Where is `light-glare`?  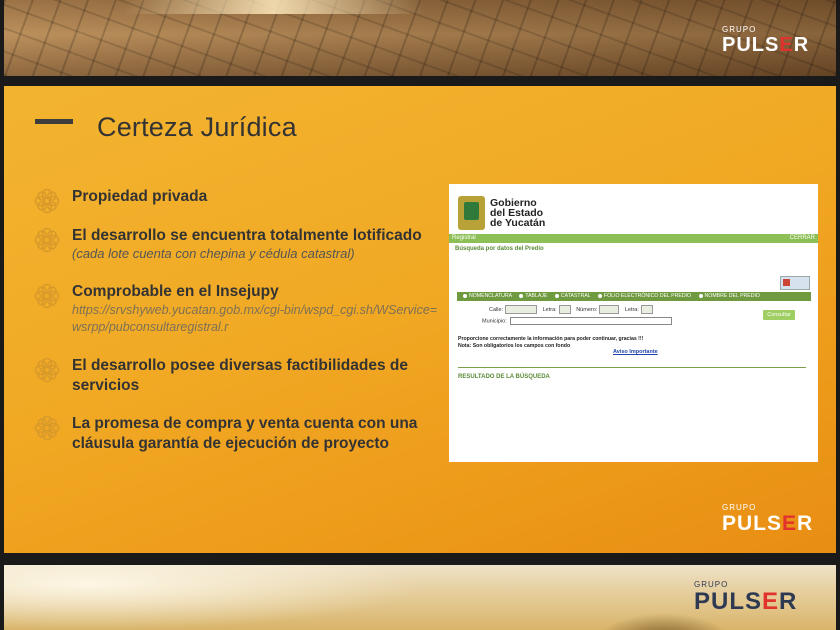
light-glare is located at coordinates (274, 7).